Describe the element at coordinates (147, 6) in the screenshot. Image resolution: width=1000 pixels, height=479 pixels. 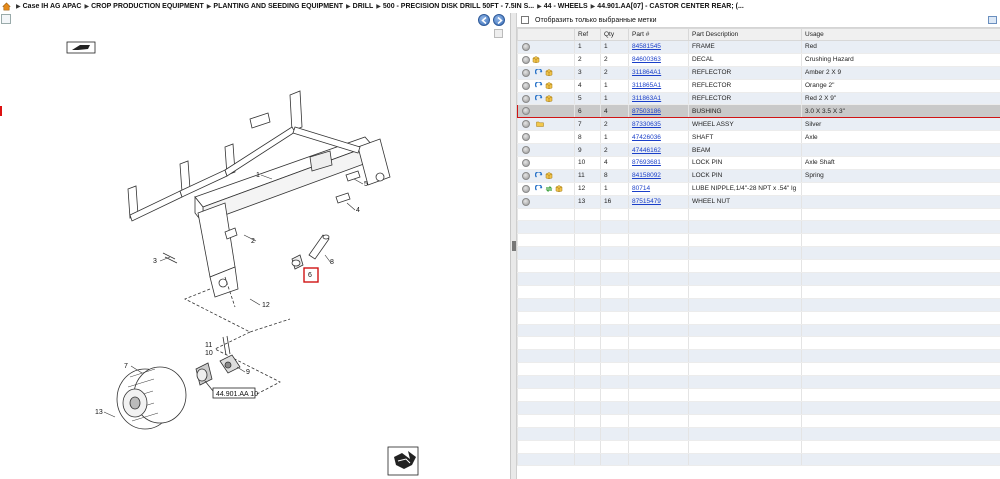
I see `breadcrumb-item: CROP PRODUCTION EQUIPMENT` at that location.